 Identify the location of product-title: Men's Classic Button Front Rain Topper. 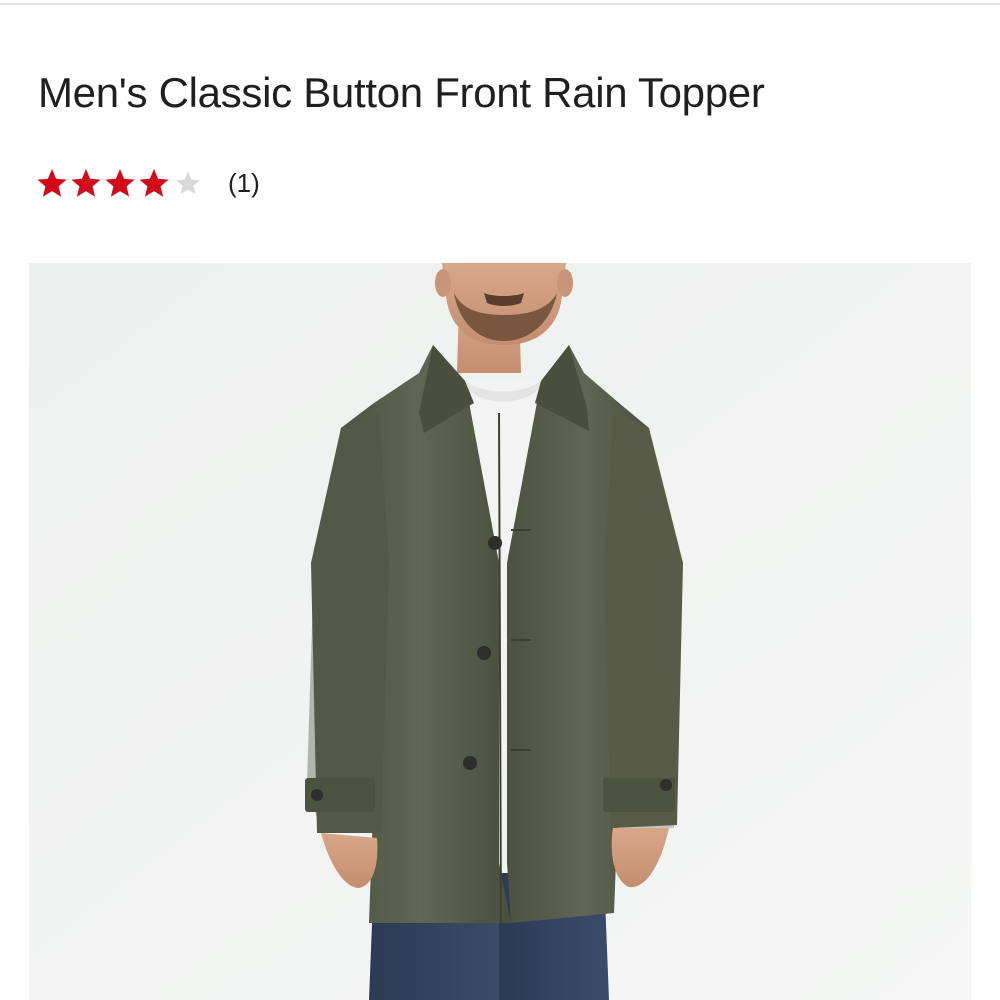
(401, 92).